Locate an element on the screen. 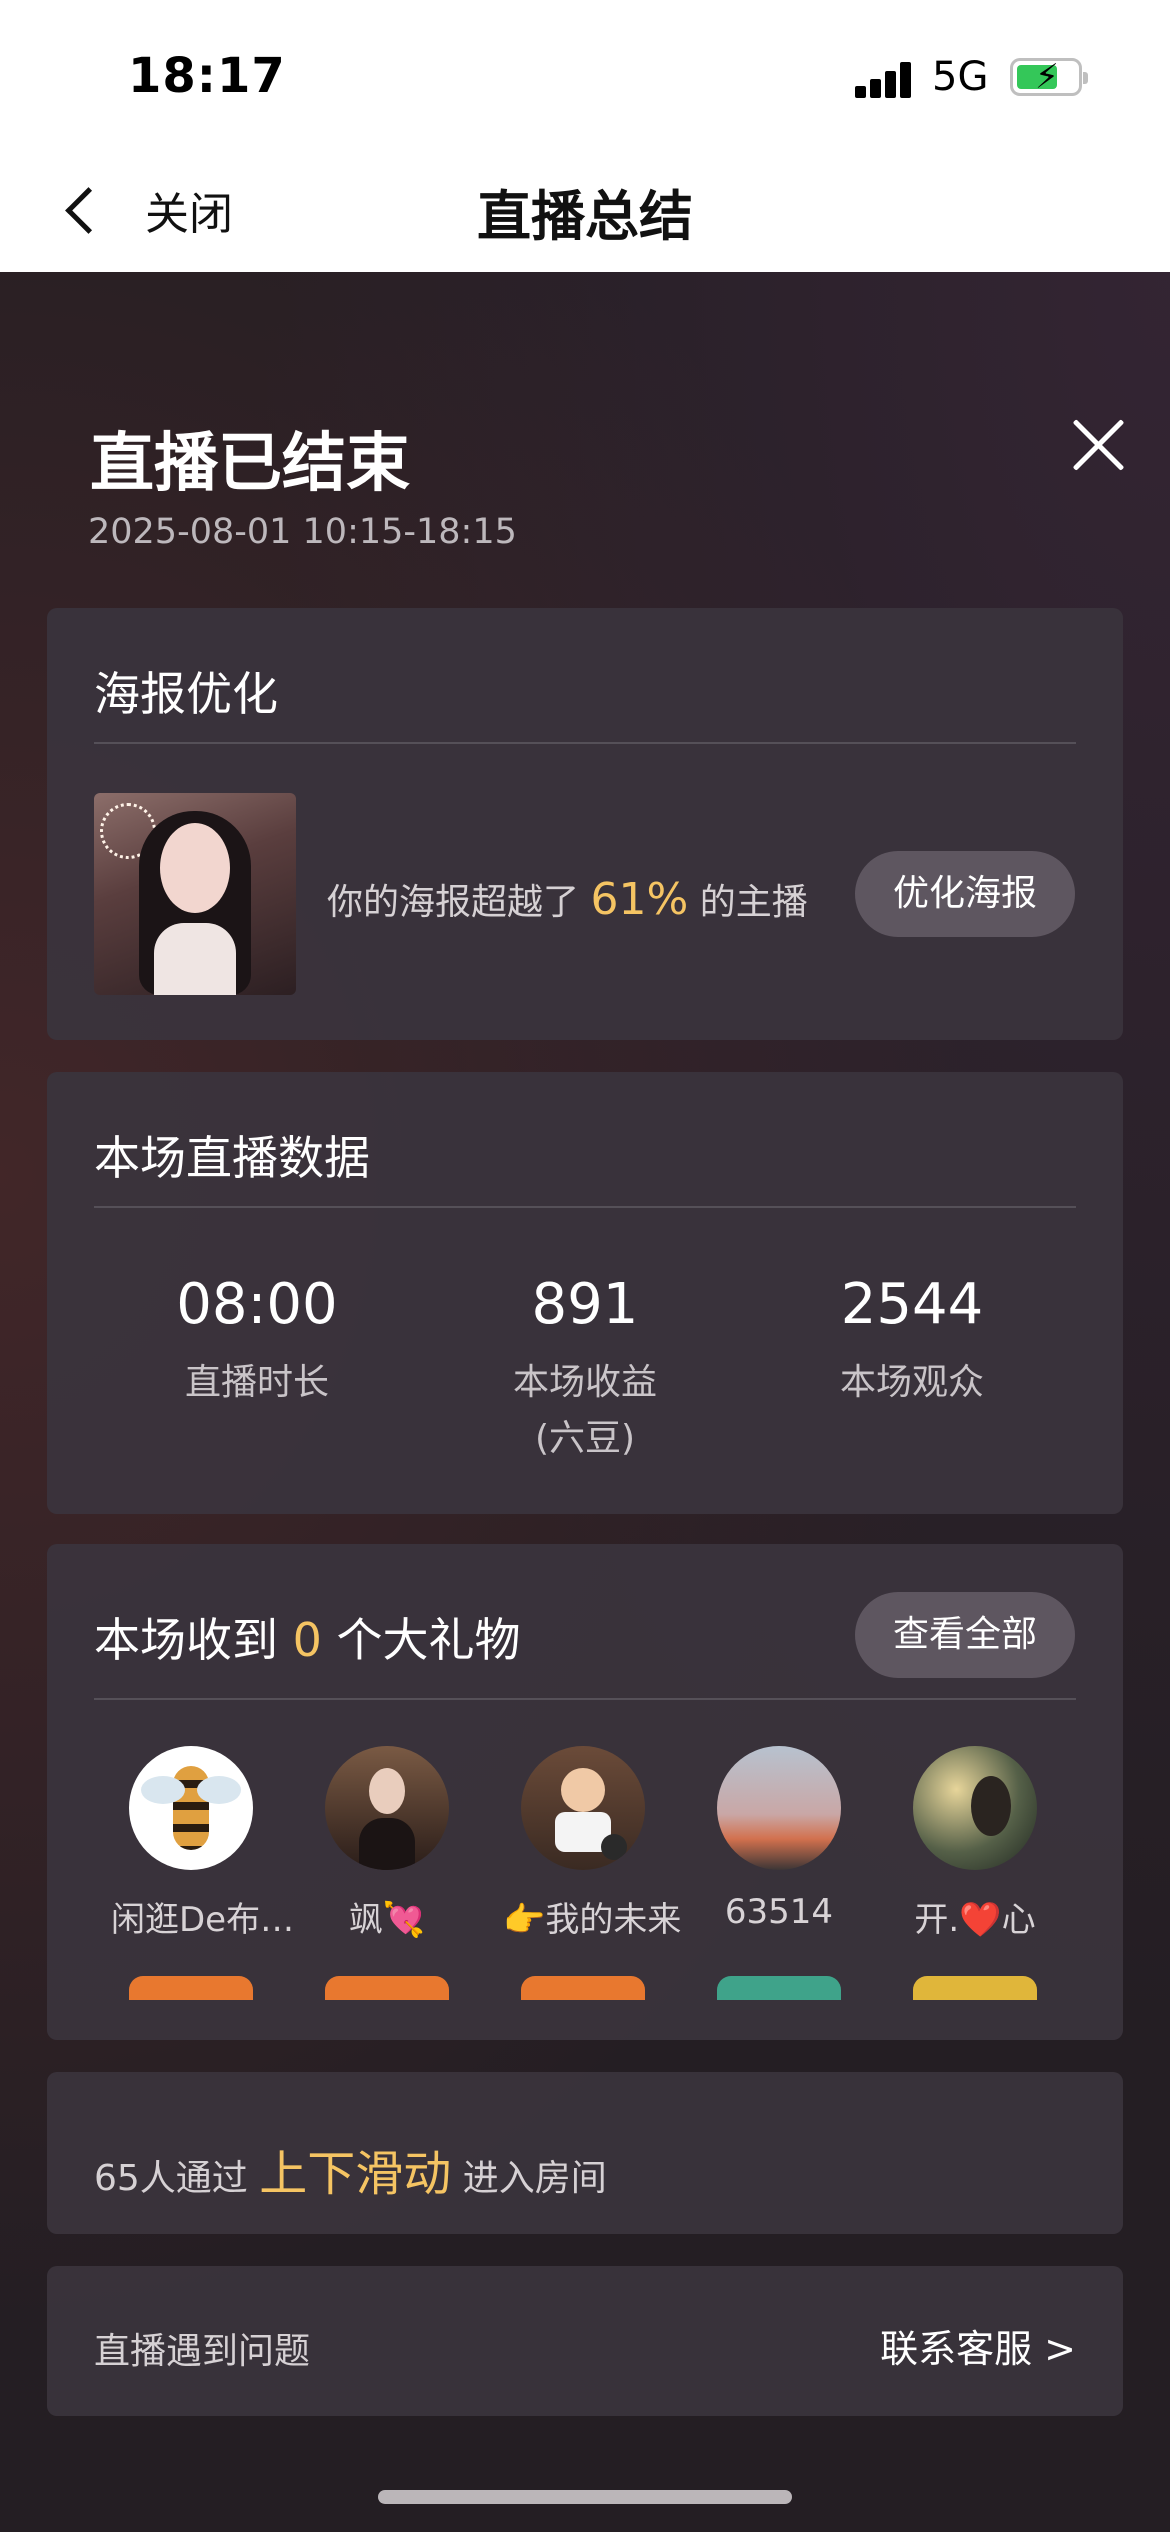  signal-icon is located at coordinates (885, 79).